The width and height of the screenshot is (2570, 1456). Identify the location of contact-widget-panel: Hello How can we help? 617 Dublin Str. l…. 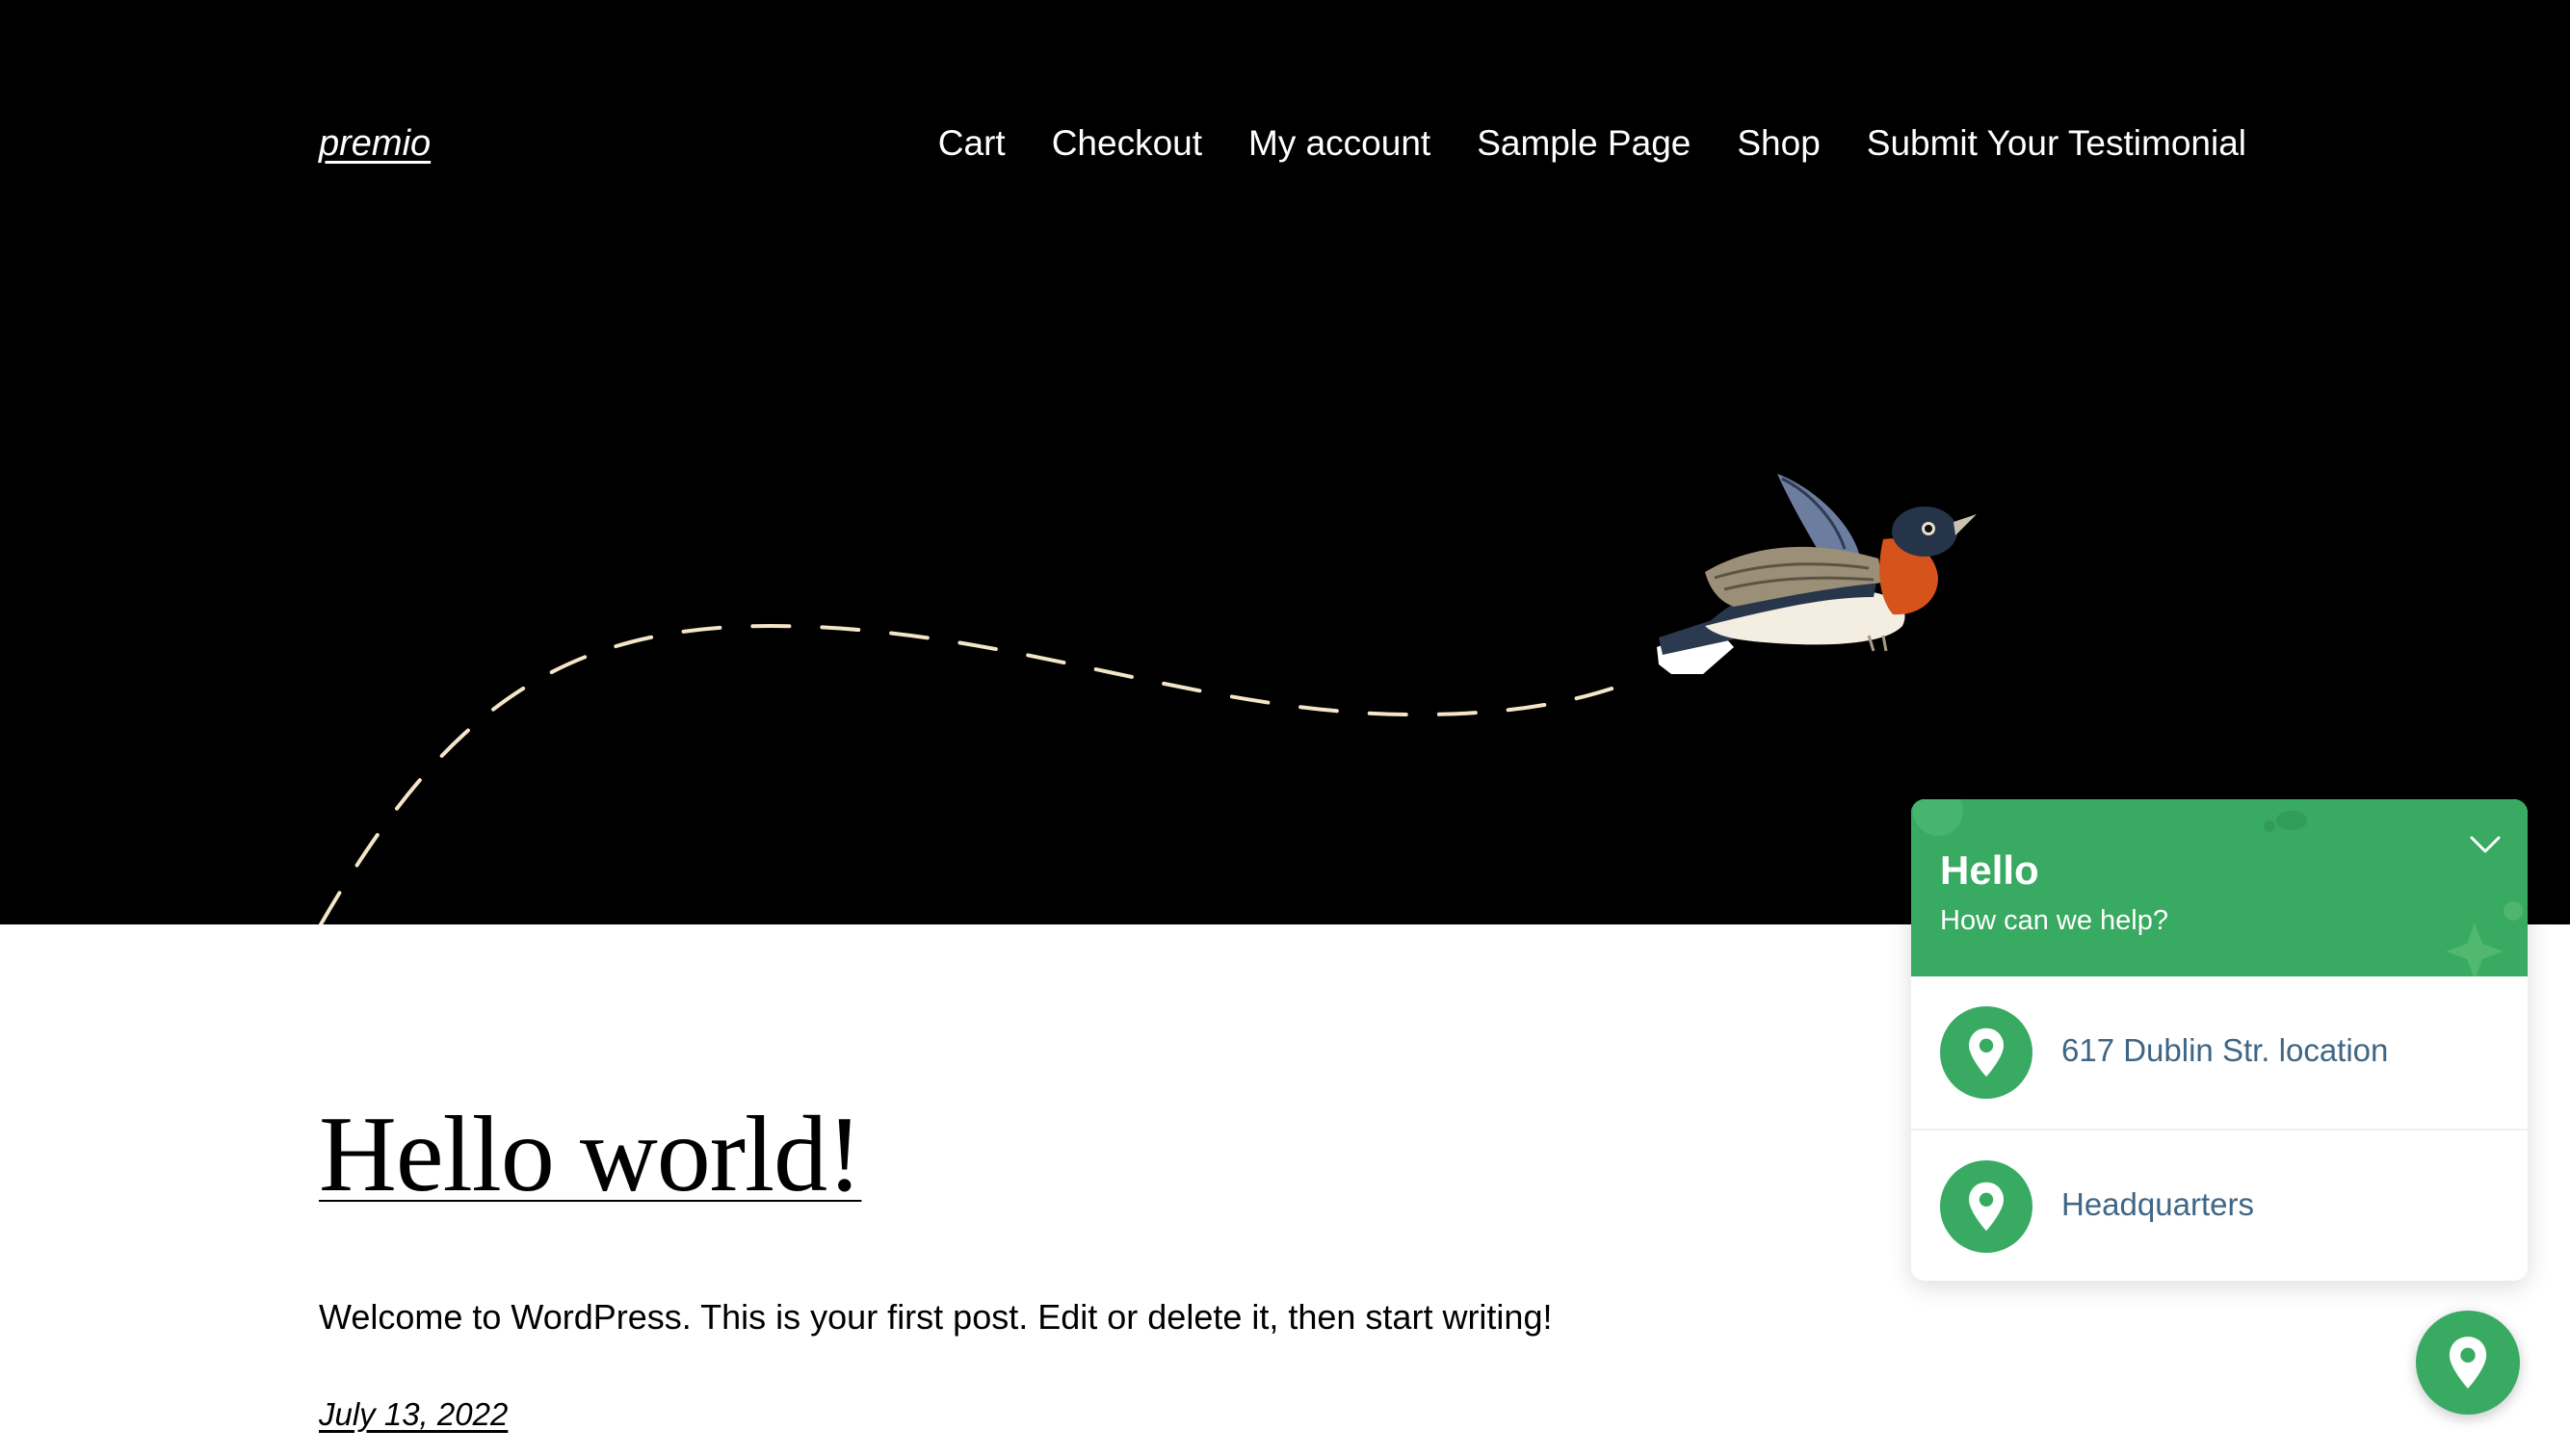
(2219, 1040).